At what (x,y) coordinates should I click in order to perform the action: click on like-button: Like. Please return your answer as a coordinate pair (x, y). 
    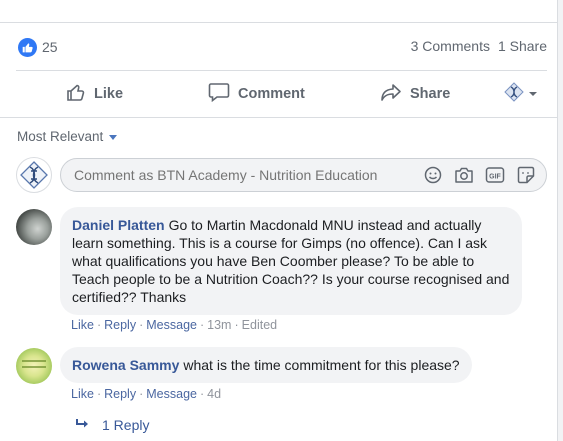
    Looking at the image, I should click on (94, 94).